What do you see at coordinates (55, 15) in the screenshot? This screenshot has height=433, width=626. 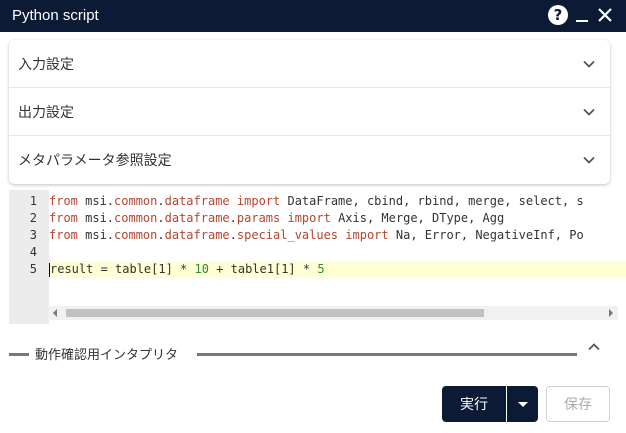 I see `window-title: Python script` at bounding box center [55, 15].